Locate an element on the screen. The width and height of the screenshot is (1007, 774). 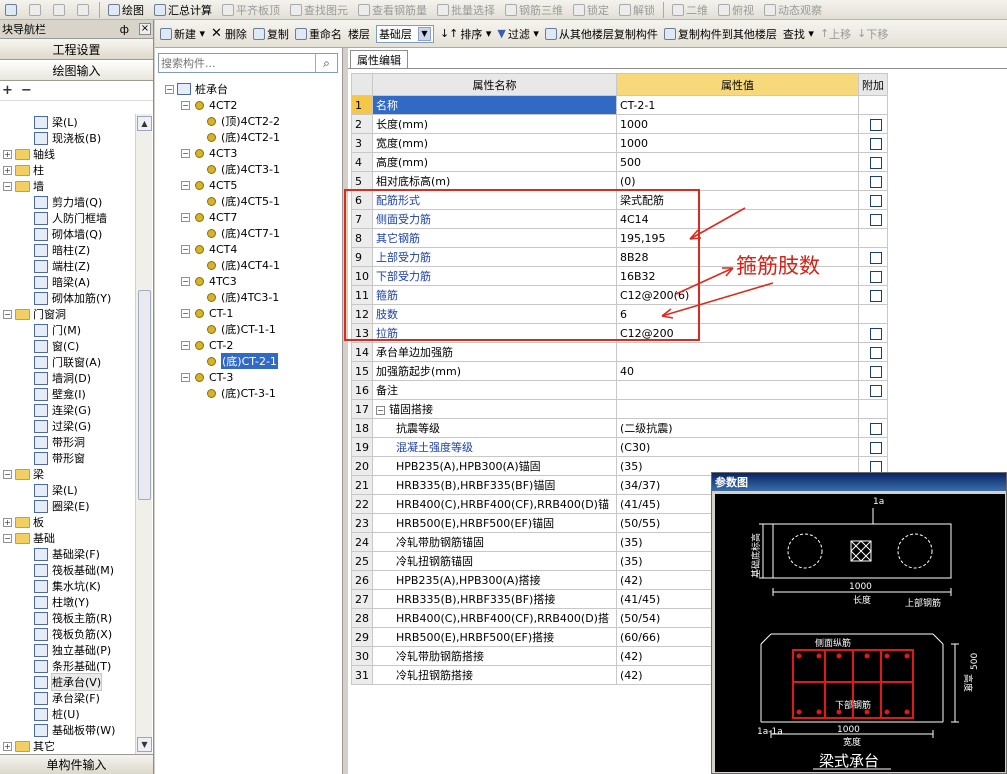
toolbar-batch-select-button: 批量选择 is located at coordinates (466, 10).